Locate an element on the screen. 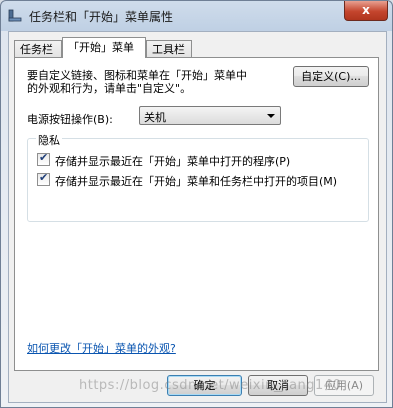  tab-toolbars: 工具栏 is located at coordinates (169, 48).